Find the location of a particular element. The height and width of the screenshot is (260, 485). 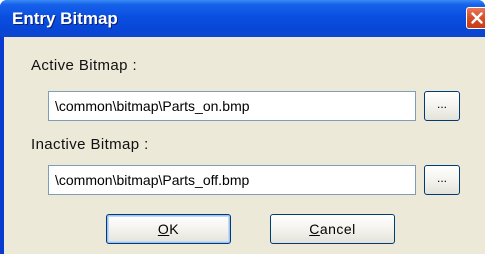

active-bitmap-label: Active Bitmap : is located at coordinates (84, 65).